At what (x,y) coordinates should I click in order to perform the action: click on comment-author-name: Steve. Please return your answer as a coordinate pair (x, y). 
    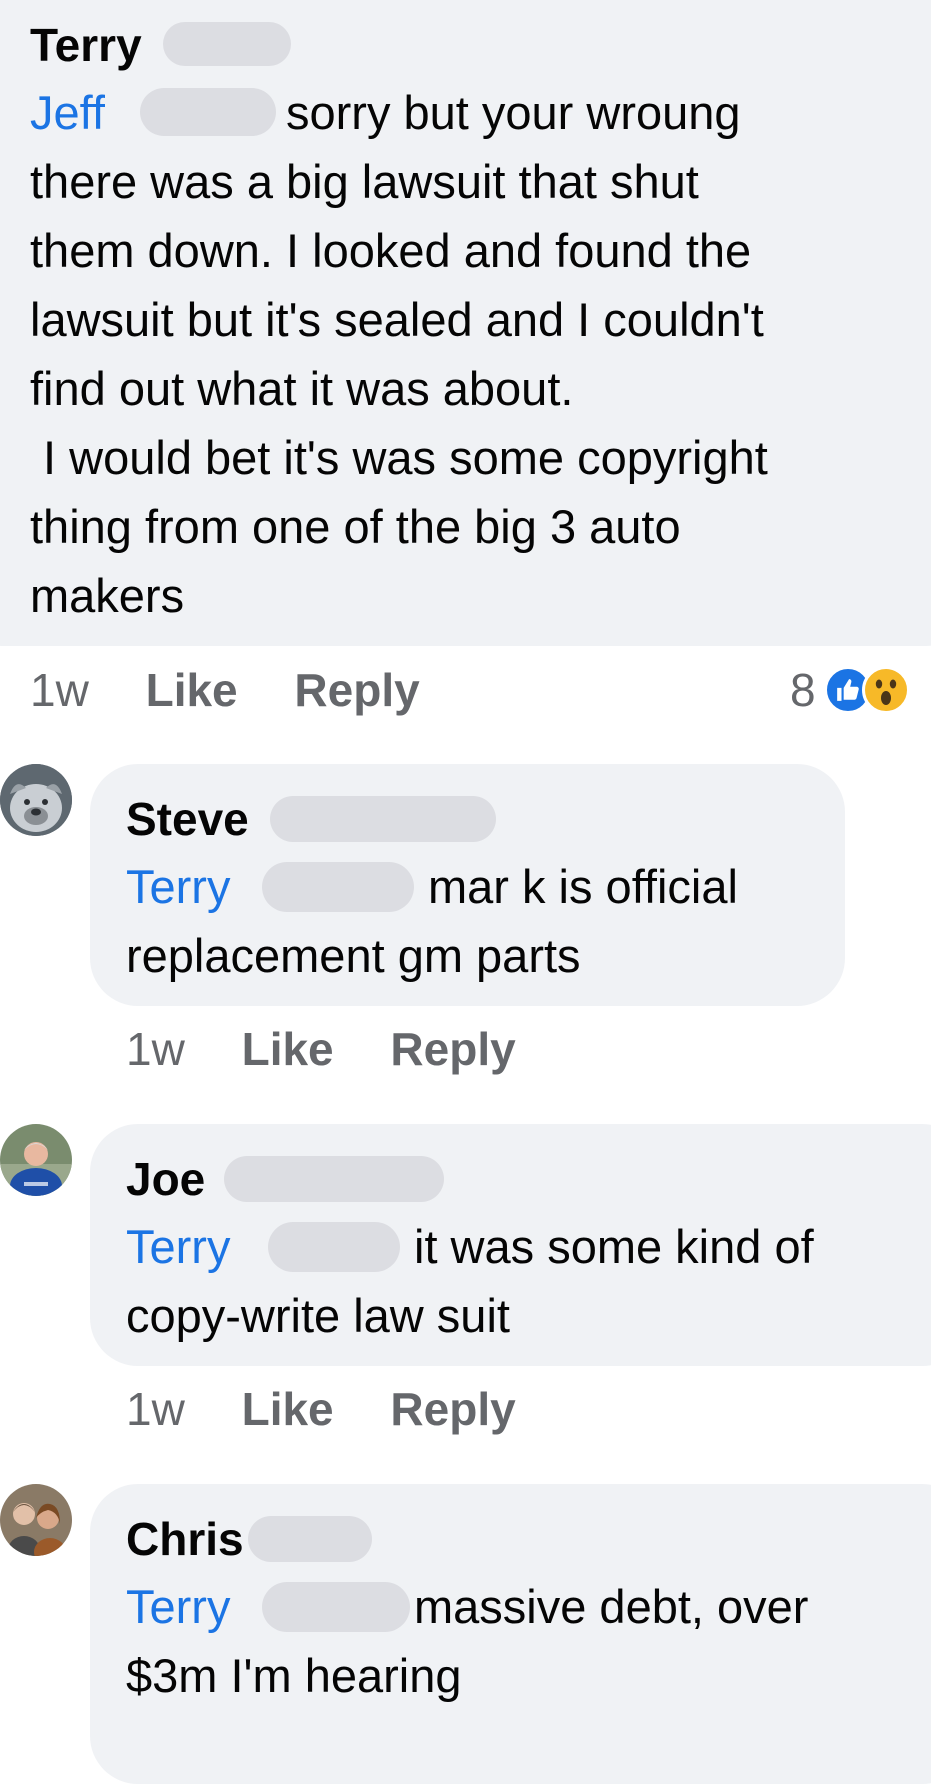
    Looking at the image, I should click on (187, 819).